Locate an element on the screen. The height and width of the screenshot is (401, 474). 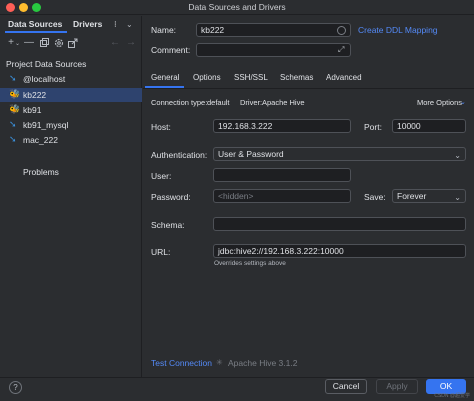
connection-type-label: Connection type: is located at coordinates (179, 102).